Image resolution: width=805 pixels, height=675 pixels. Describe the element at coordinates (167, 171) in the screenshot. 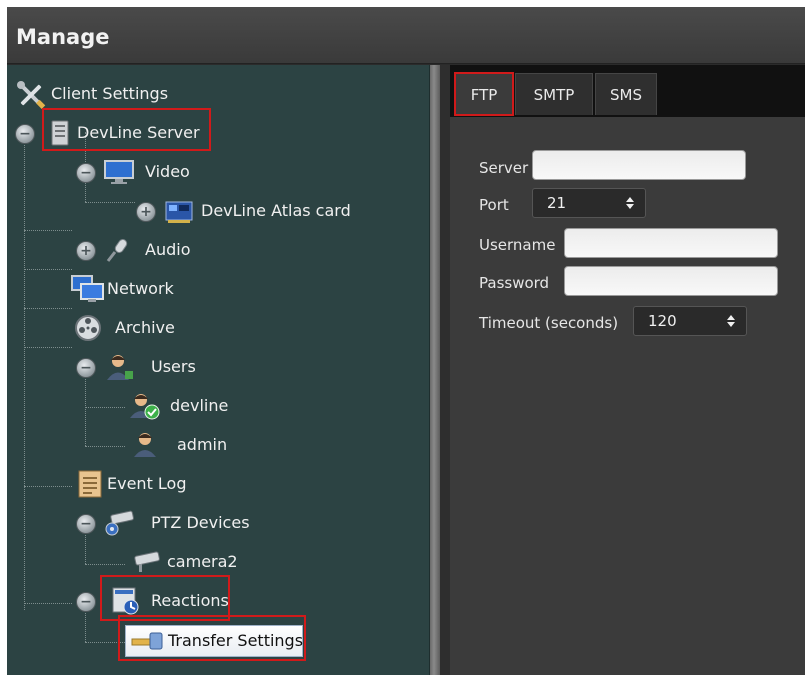

I see `tree-item-label: Video` at that location.